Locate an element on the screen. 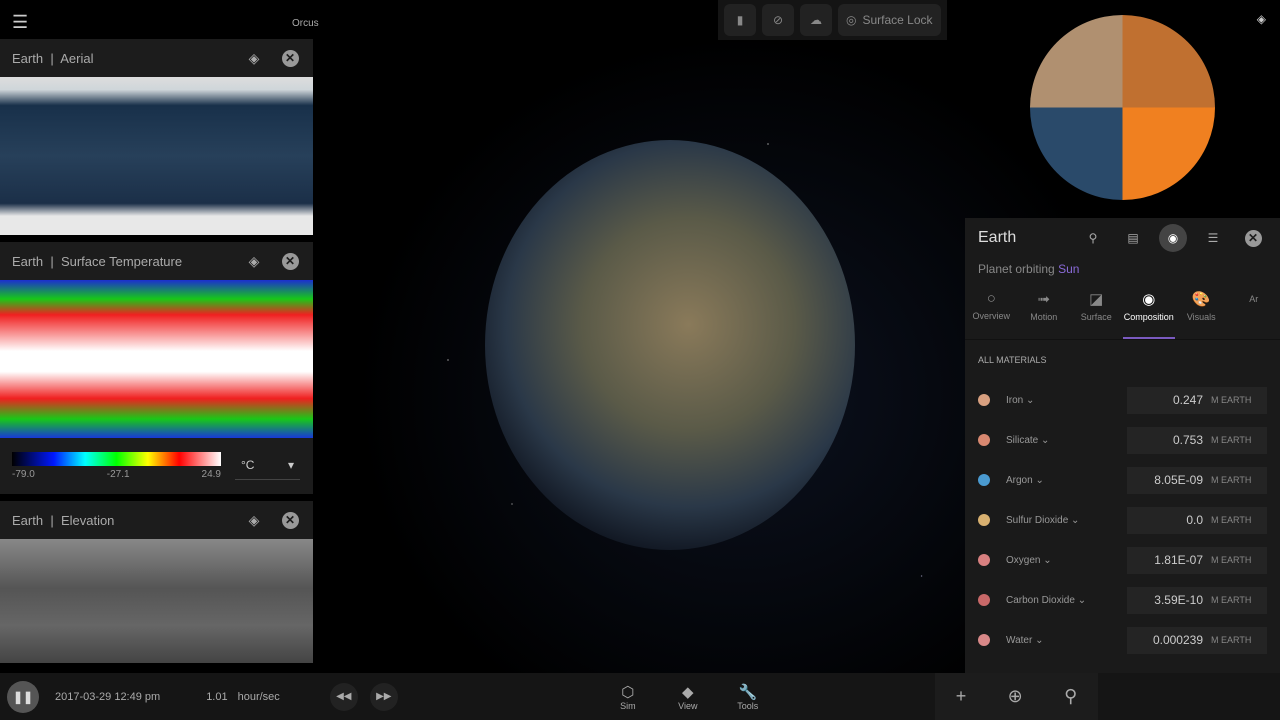 Image resolution: width=1280 pixels, height=720 pixels. material-label: Argon is located at coordinates (1019, 480).